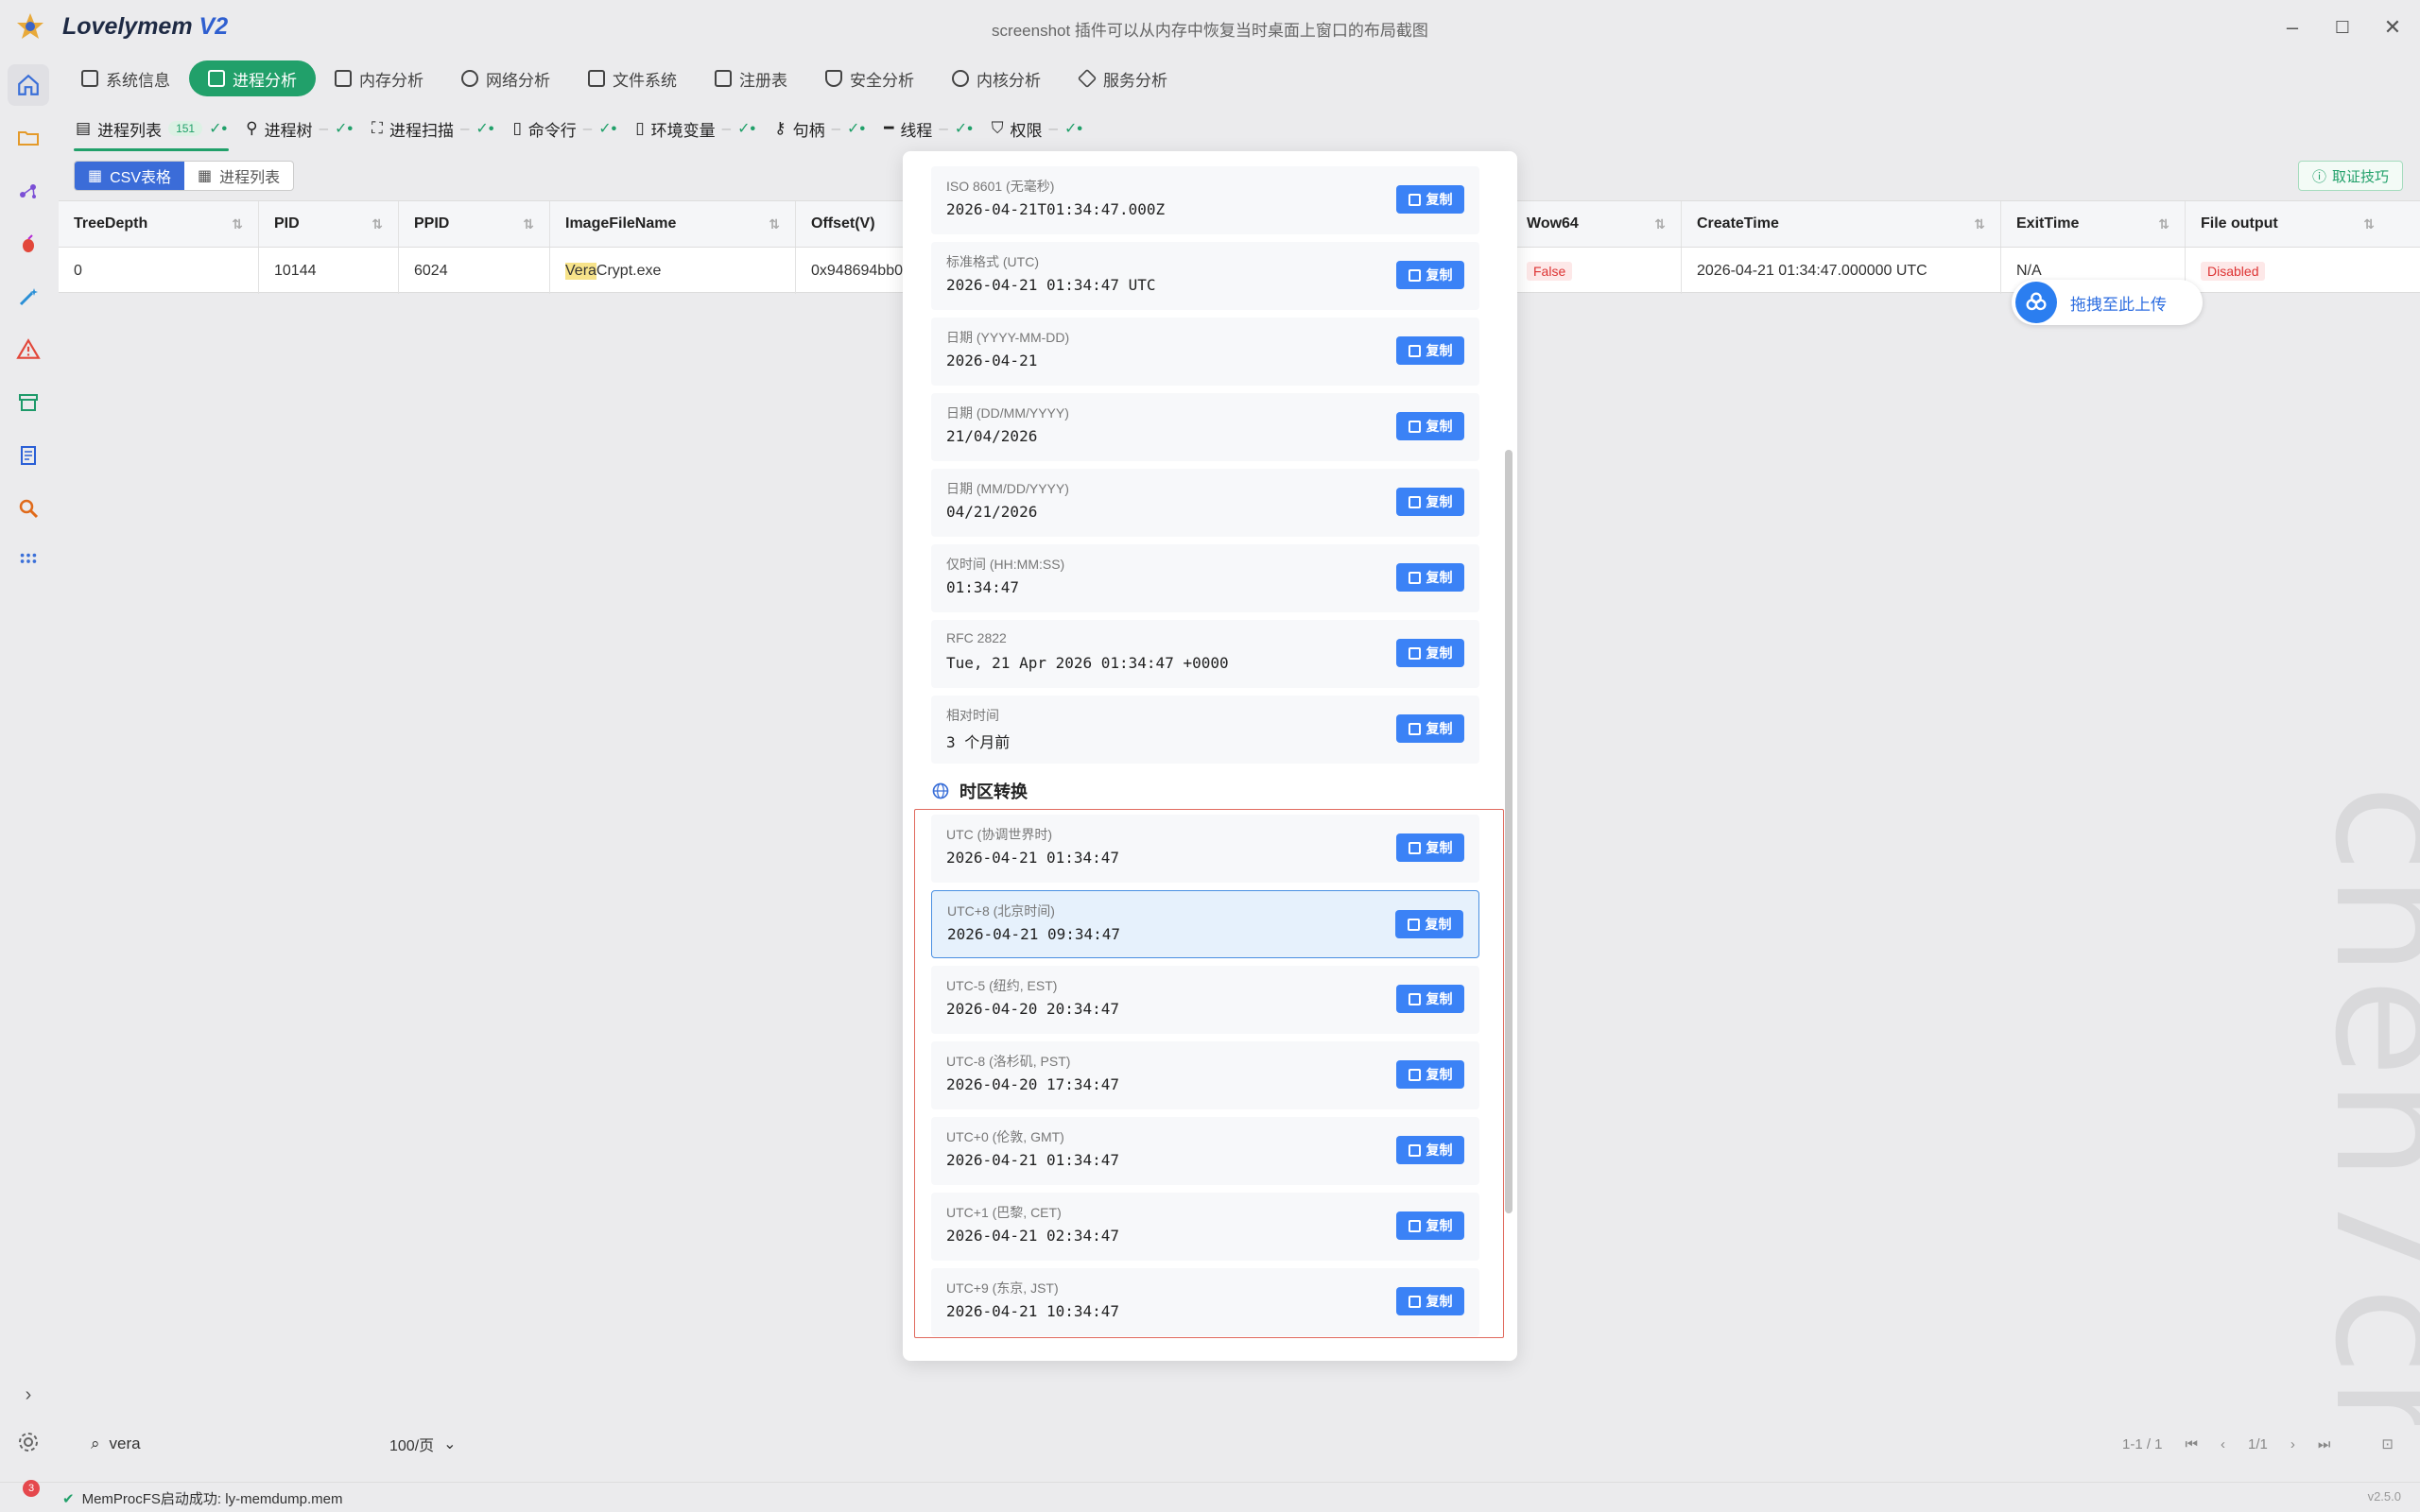 The width and height of the screenshot is (2420, 1512). What do you see at coordinates (1026, 130) in the screenshot?
I see `subtab-label: 权限` at bounding box center [1026, 130].